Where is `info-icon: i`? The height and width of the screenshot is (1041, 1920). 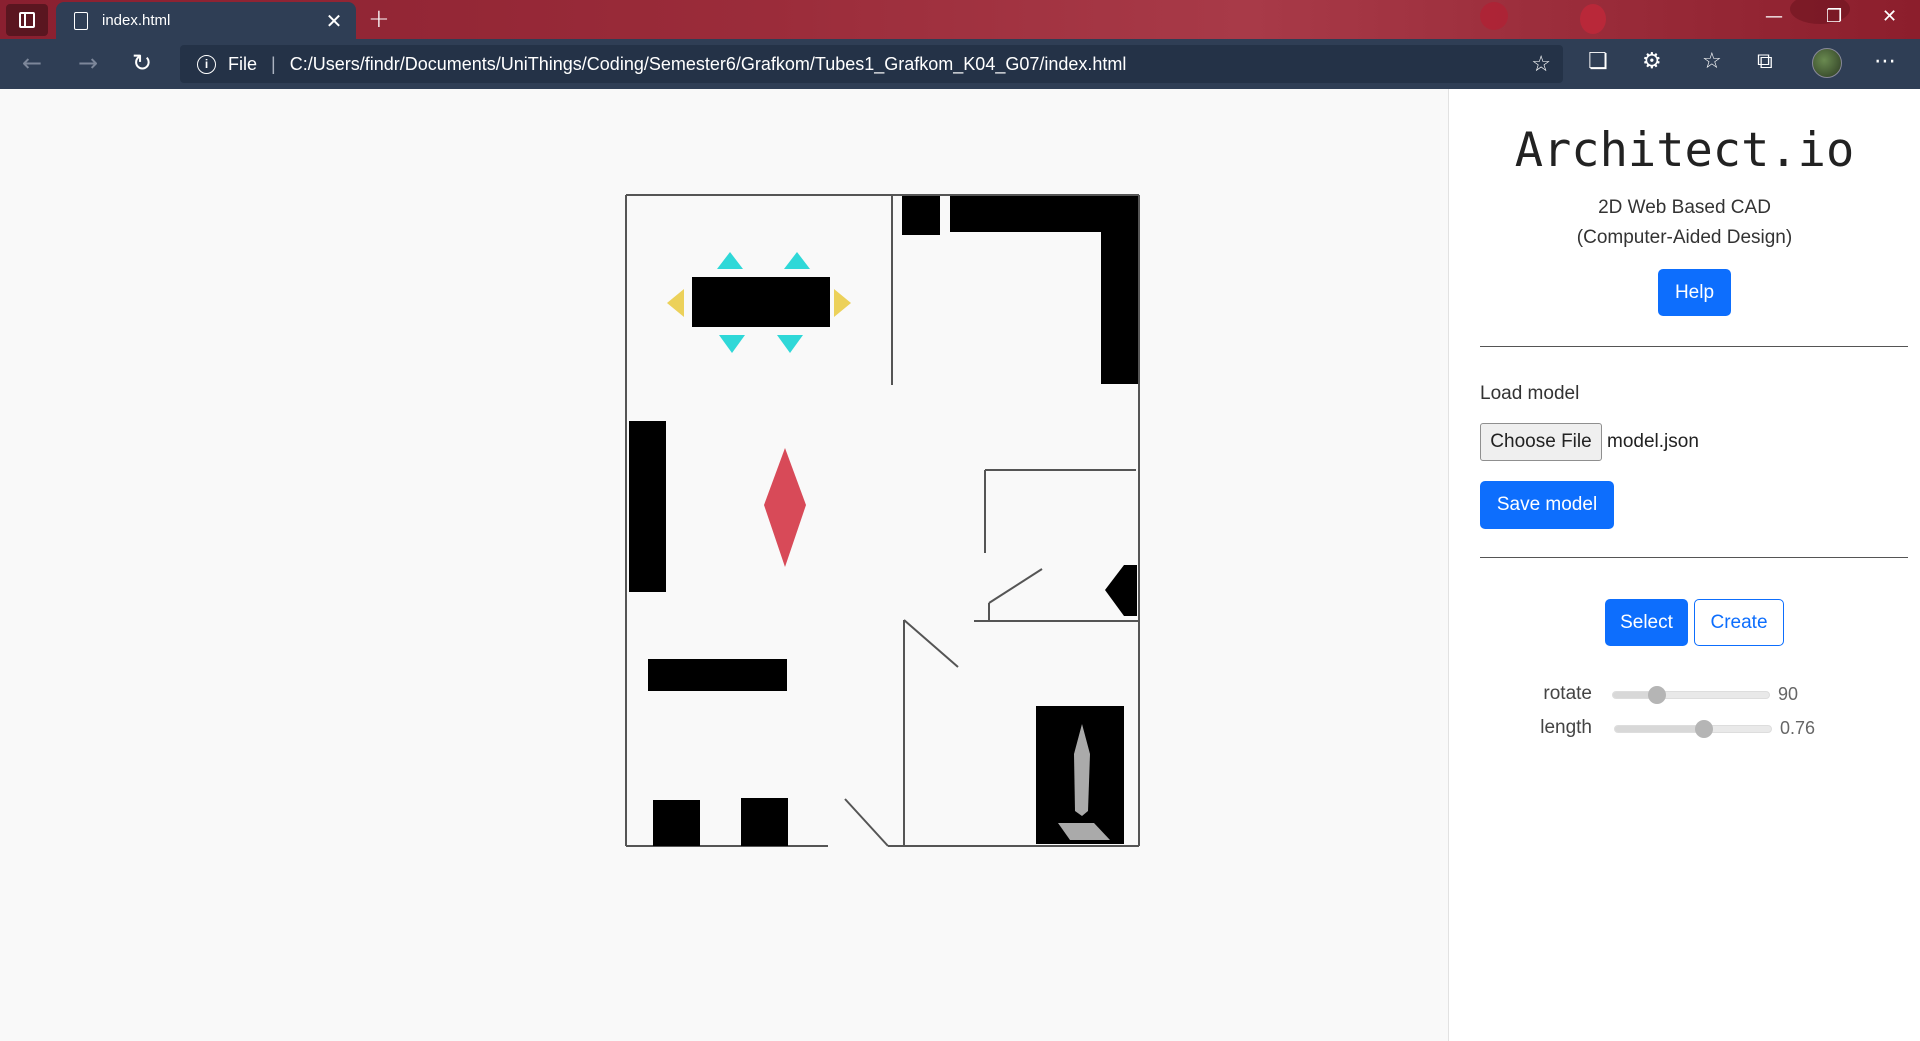
info-icon: i is located at coordinates (206, 64).